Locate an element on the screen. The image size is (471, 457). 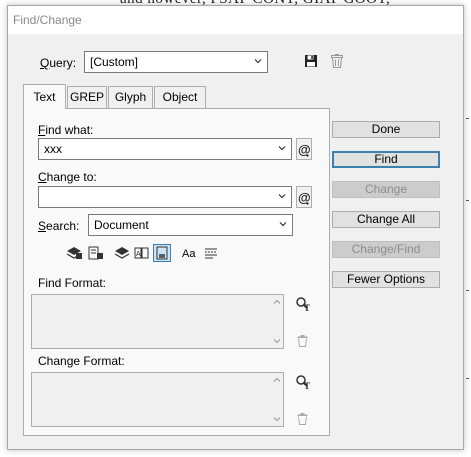
change-format-box is located at coordinates (157, 399).